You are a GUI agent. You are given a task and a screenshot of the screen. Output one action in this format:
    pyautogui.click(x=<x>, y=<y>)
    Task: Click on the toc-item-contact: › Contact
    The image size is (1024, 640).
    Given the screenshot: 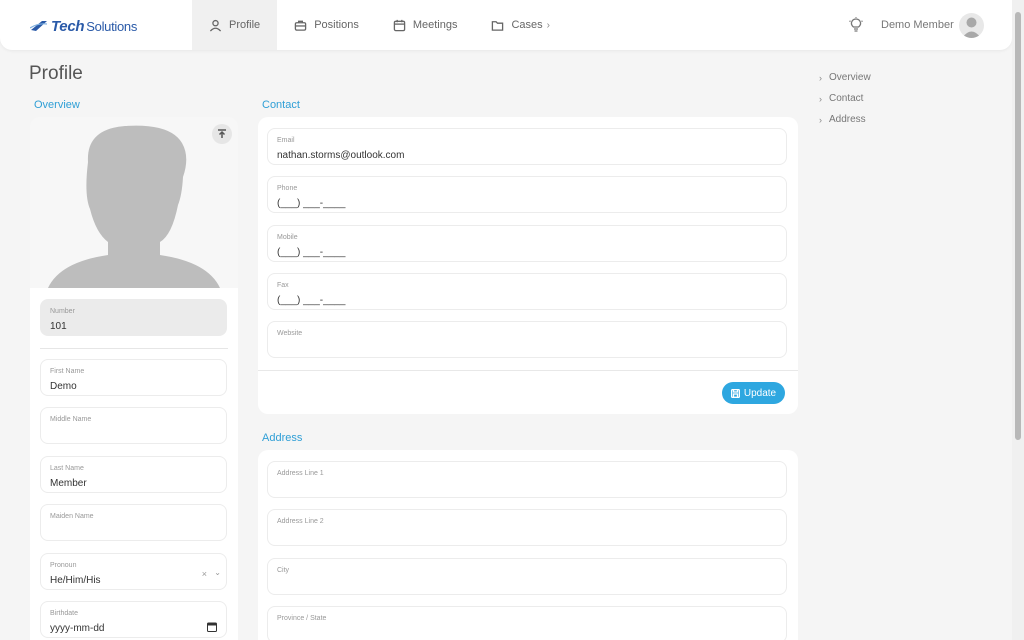 What is the action you would take?
    pyautogui.click(x=845, y=98)
    